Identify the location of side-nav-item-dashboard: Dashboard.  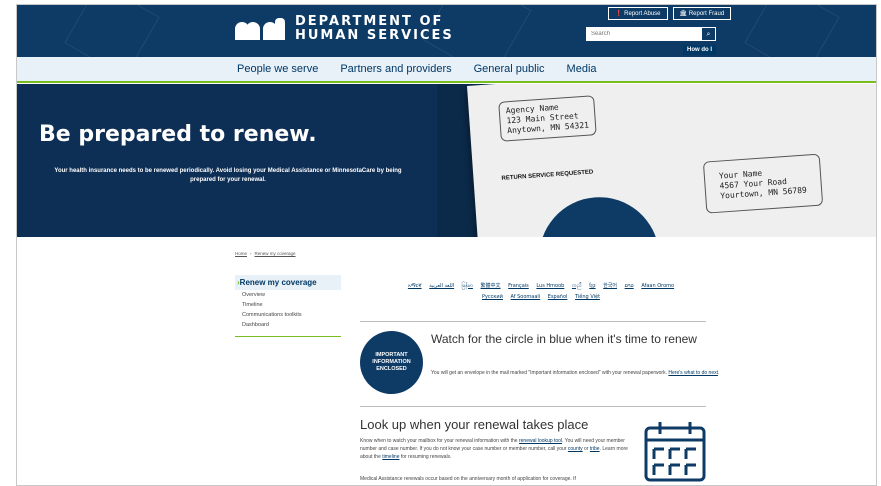
(288, 325).